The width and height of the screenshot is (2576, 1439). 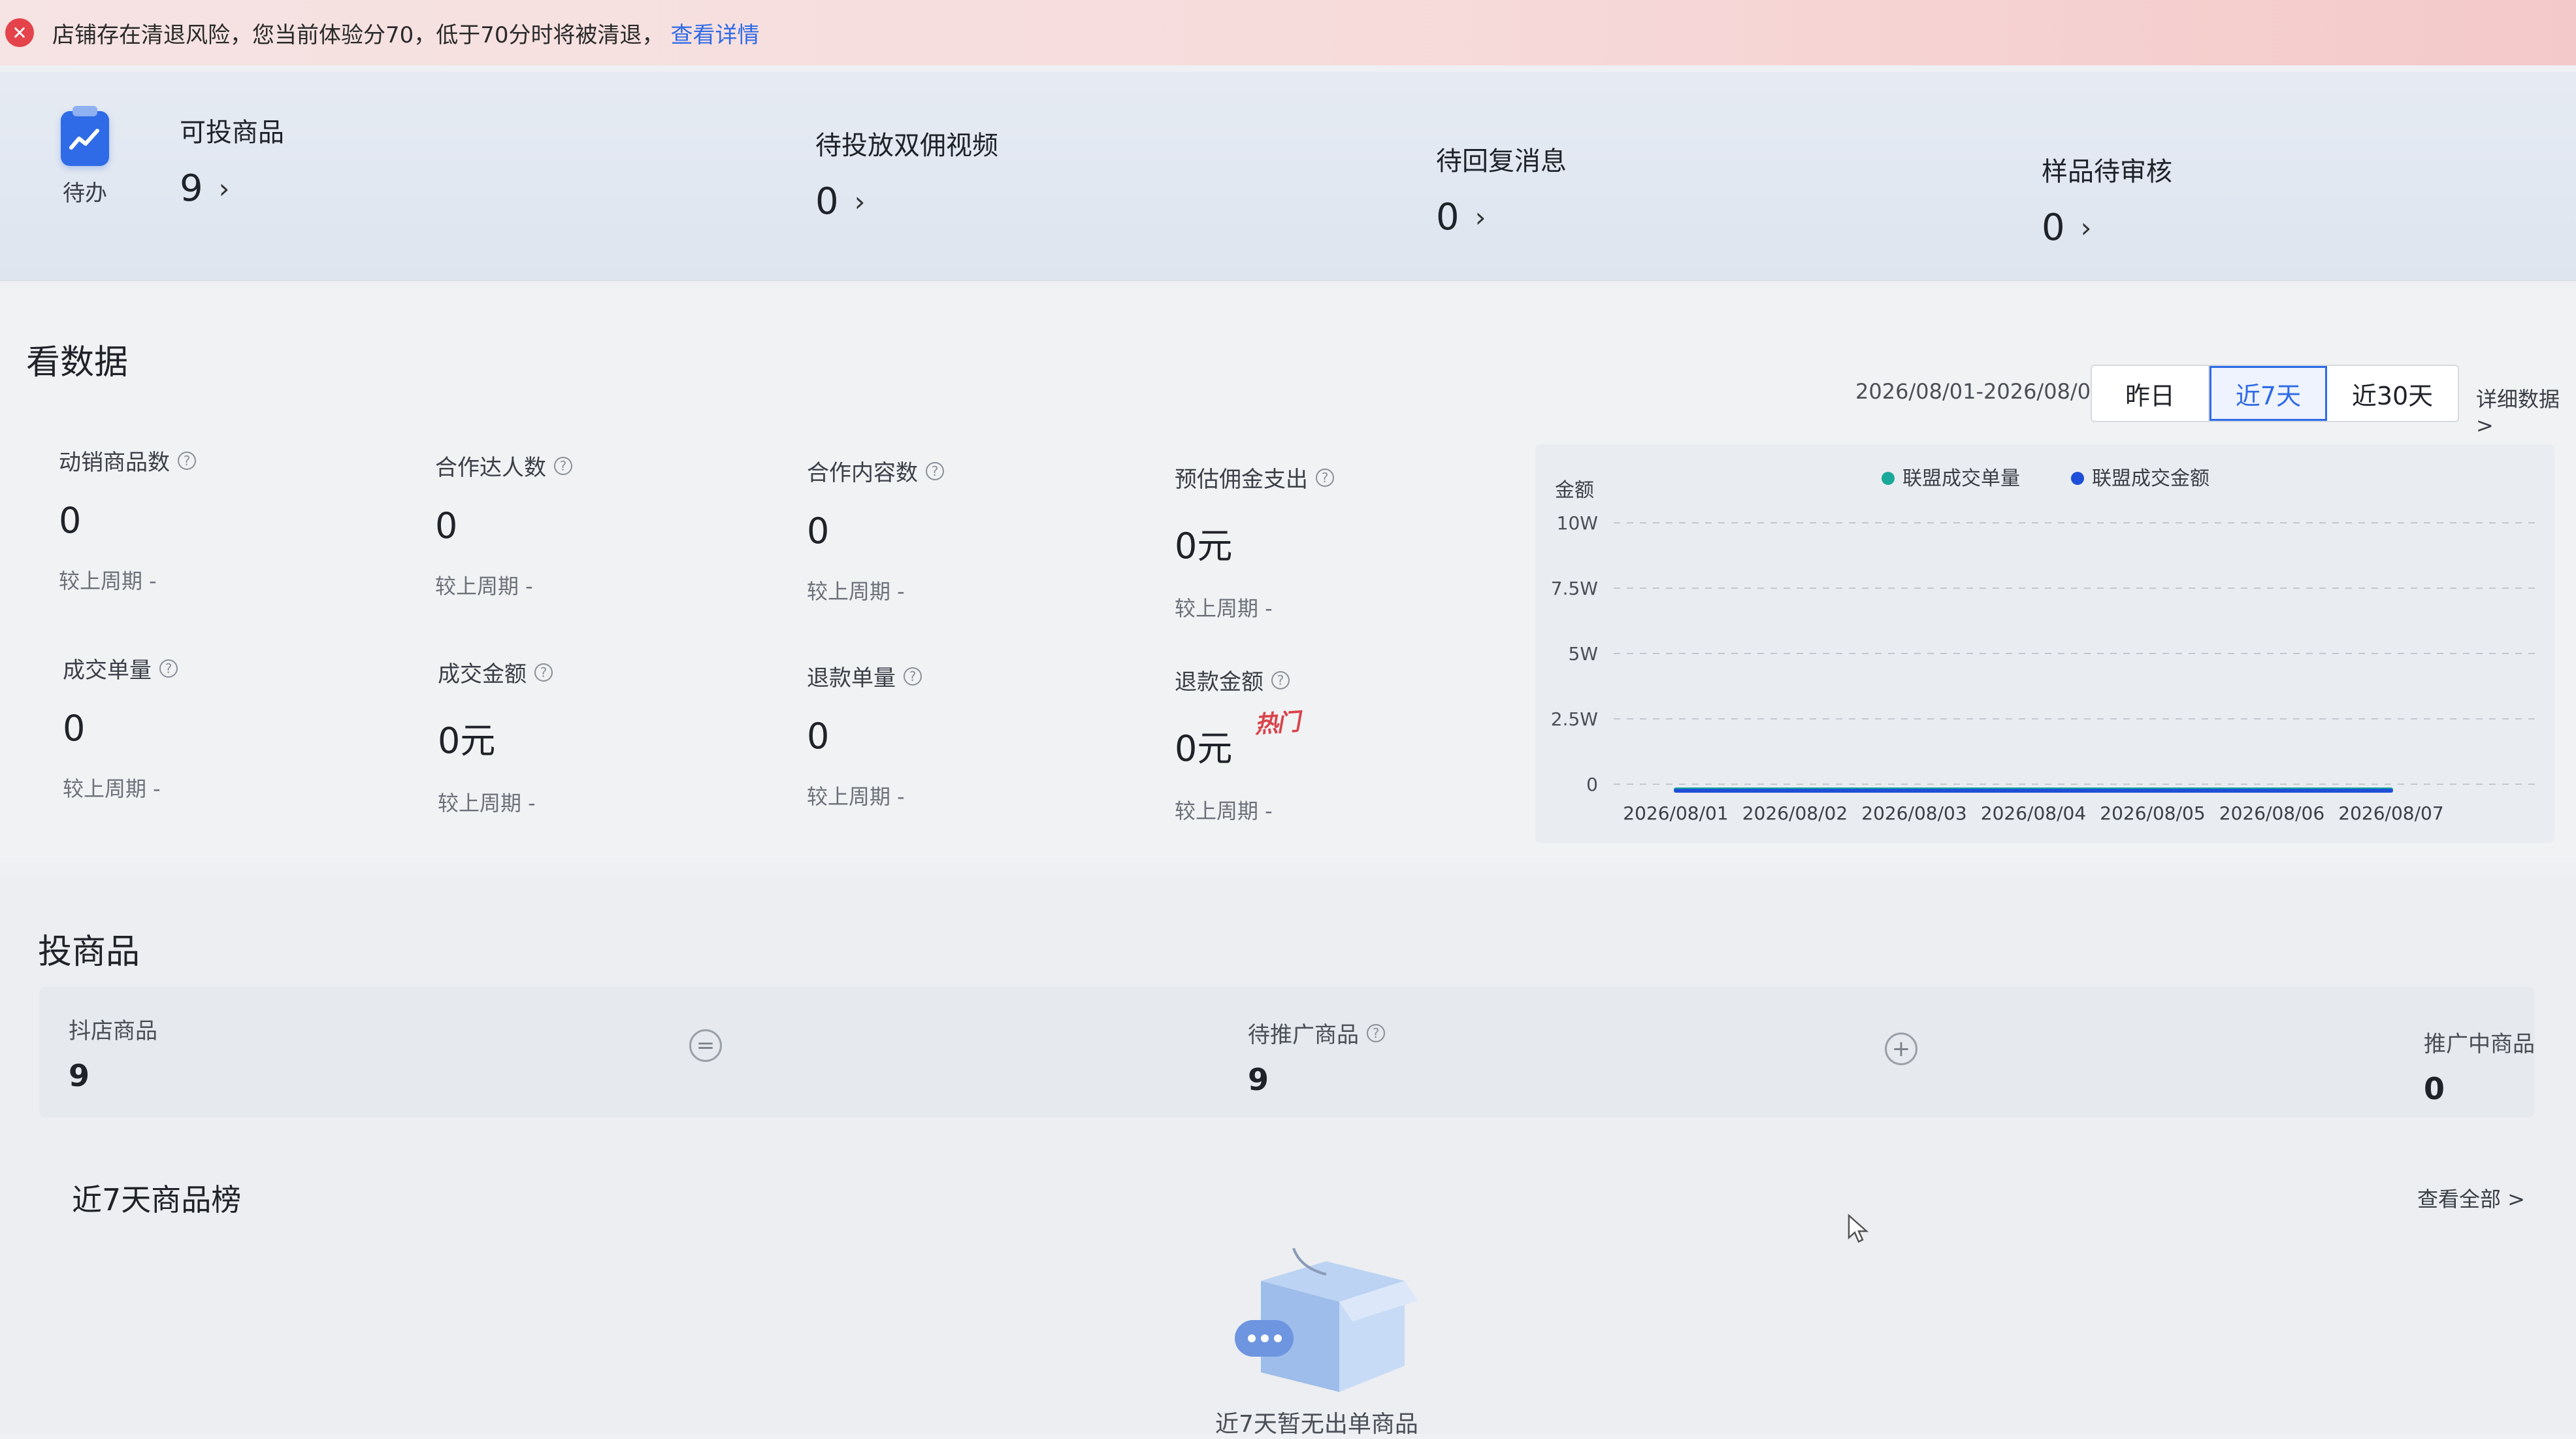 What do you see at coordinates (1675, 813) in the screenshot?
I see `x-tick-label: 2026/08/01` at bounding box center [1675, 813].